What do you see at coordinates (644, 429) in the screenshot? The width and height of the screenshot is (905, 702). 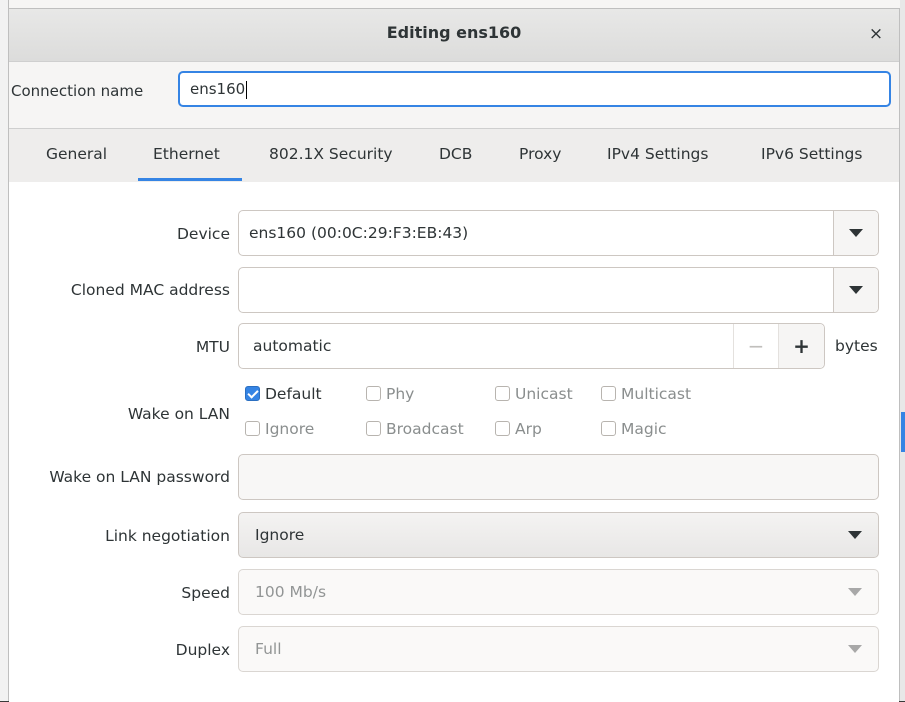 I see `wol-magic-label: Magic` at bounding box center [644, 429].